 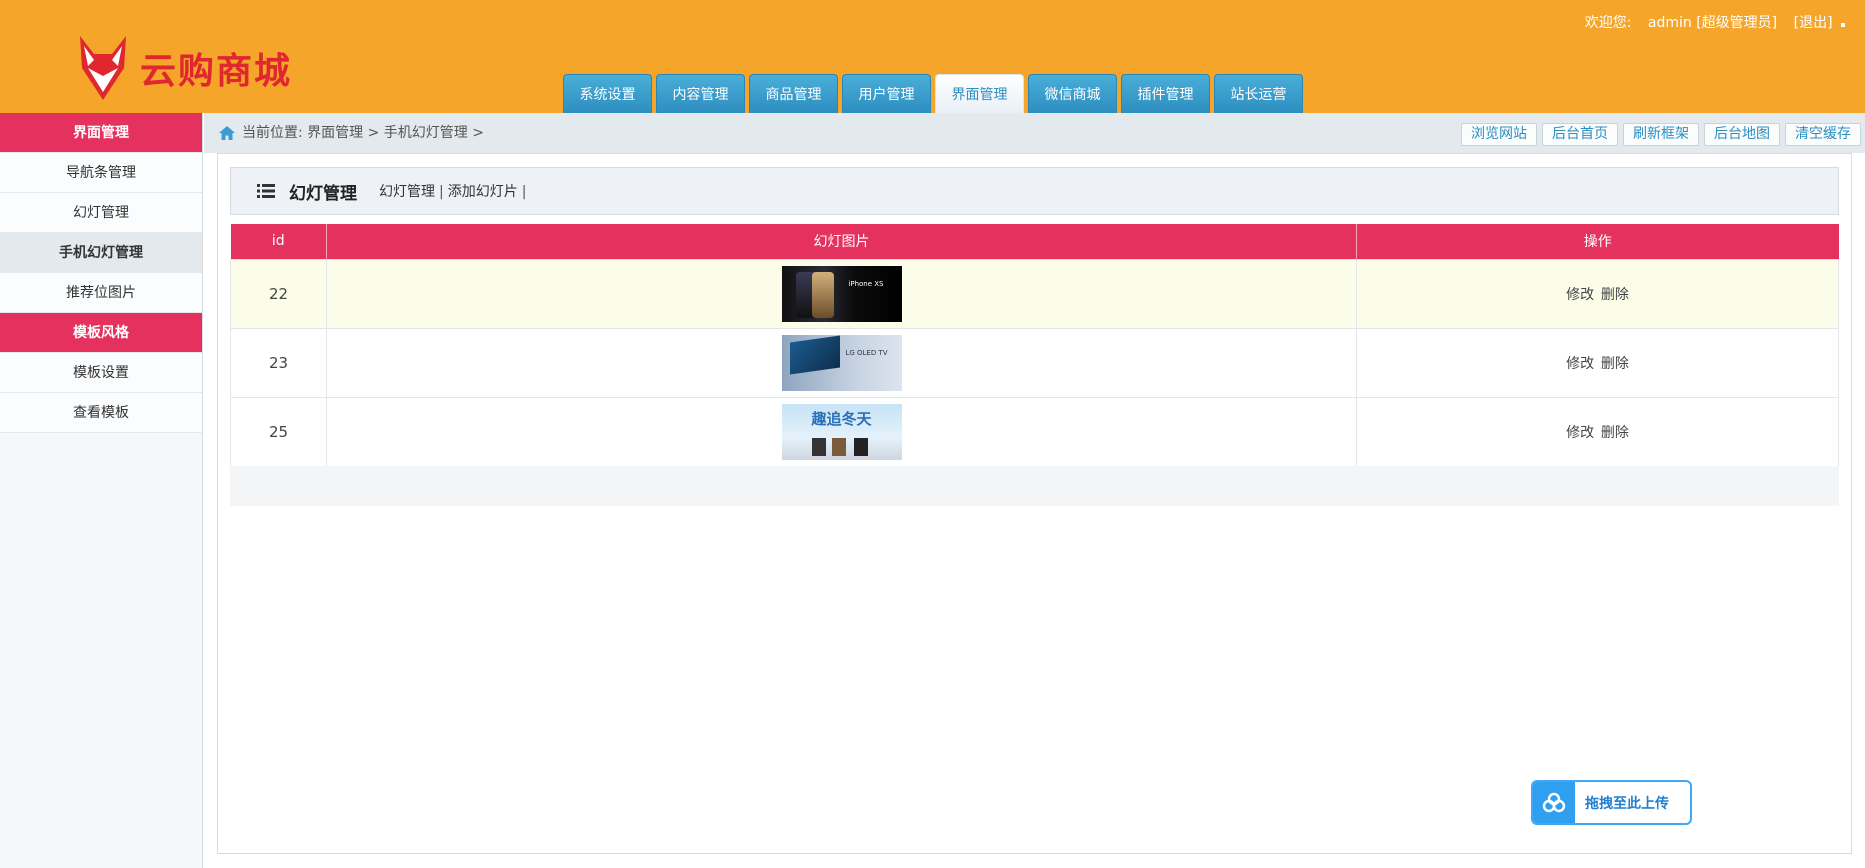 I want to click on thumbnail-caption: iPhone XS, so click(x=866, y=283).